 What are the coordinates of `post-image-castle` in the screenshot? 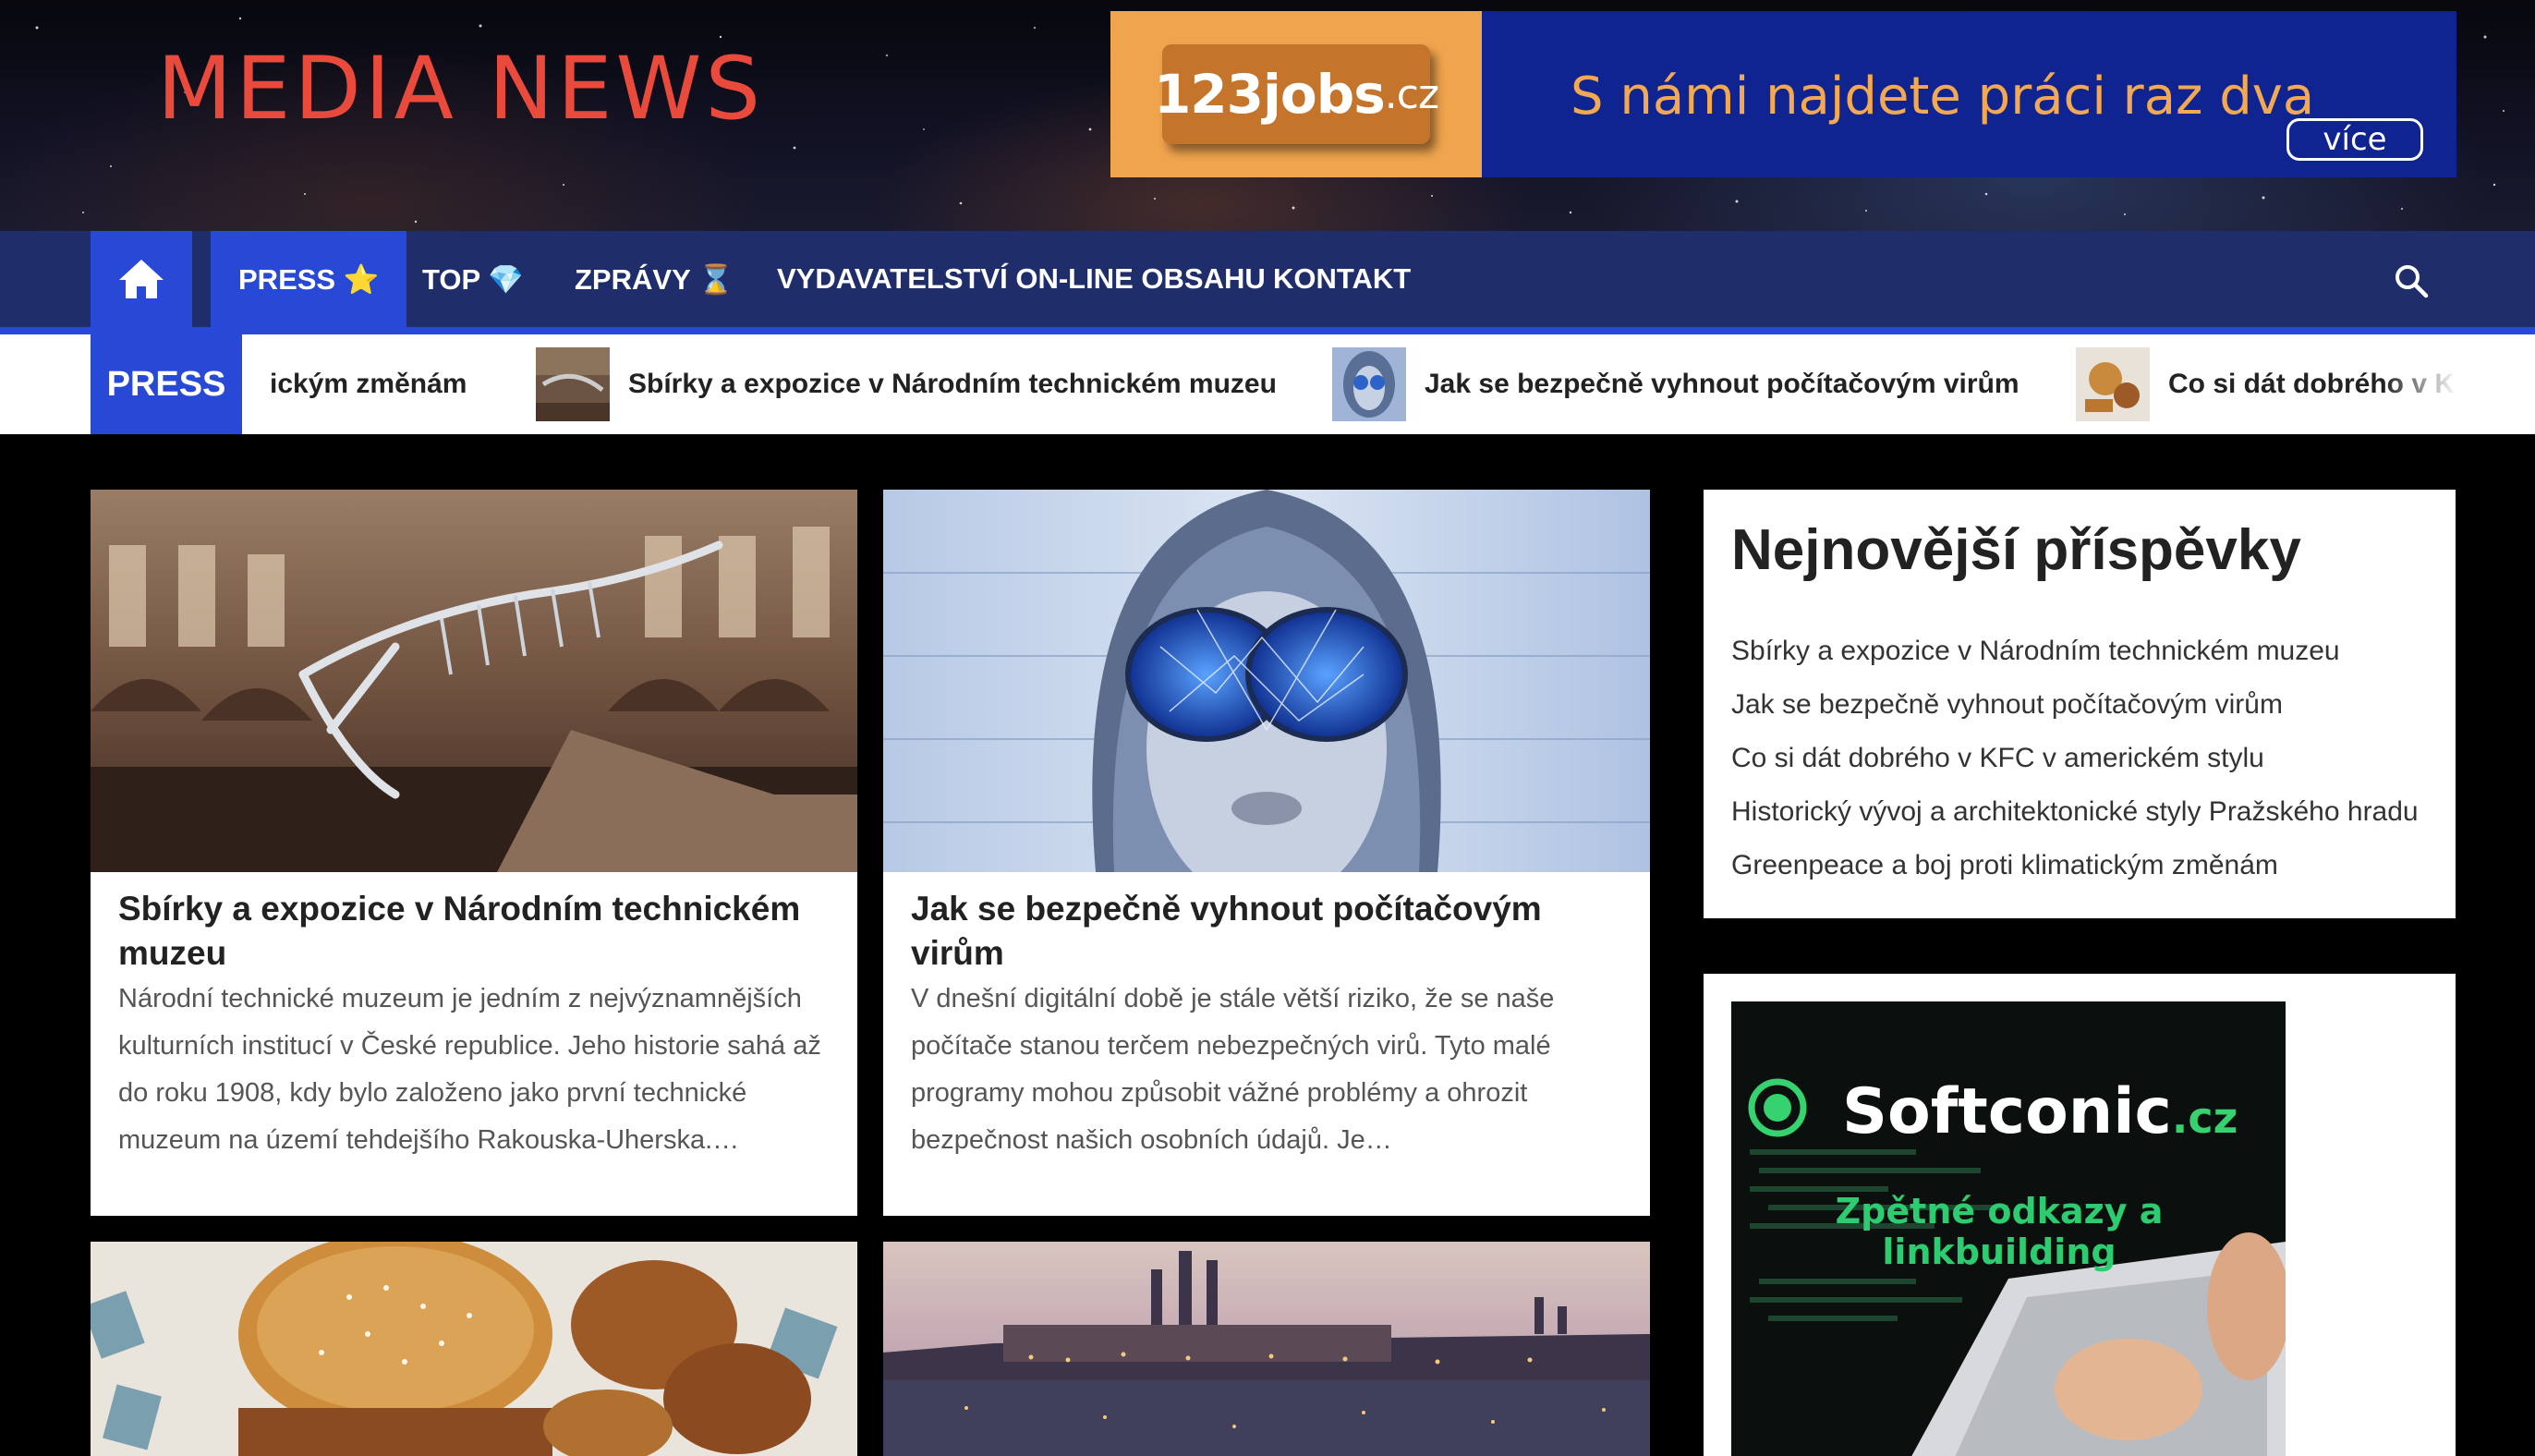 It's located at (1266, 1349).